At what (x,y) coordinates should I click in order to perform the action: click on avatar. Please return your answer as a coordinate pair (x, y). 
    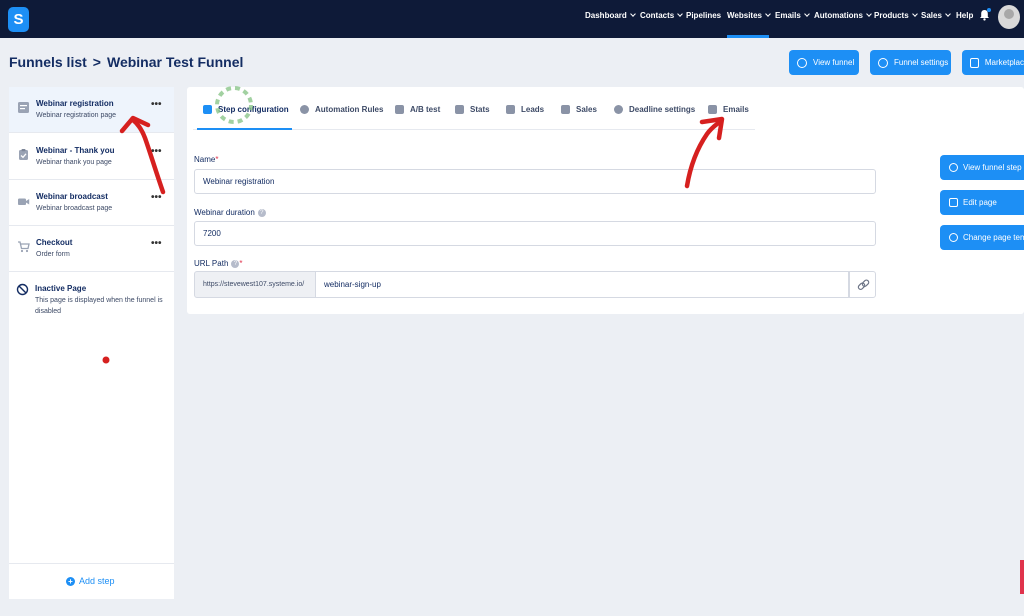
    Looking at the image, I should click on (1009, 17).